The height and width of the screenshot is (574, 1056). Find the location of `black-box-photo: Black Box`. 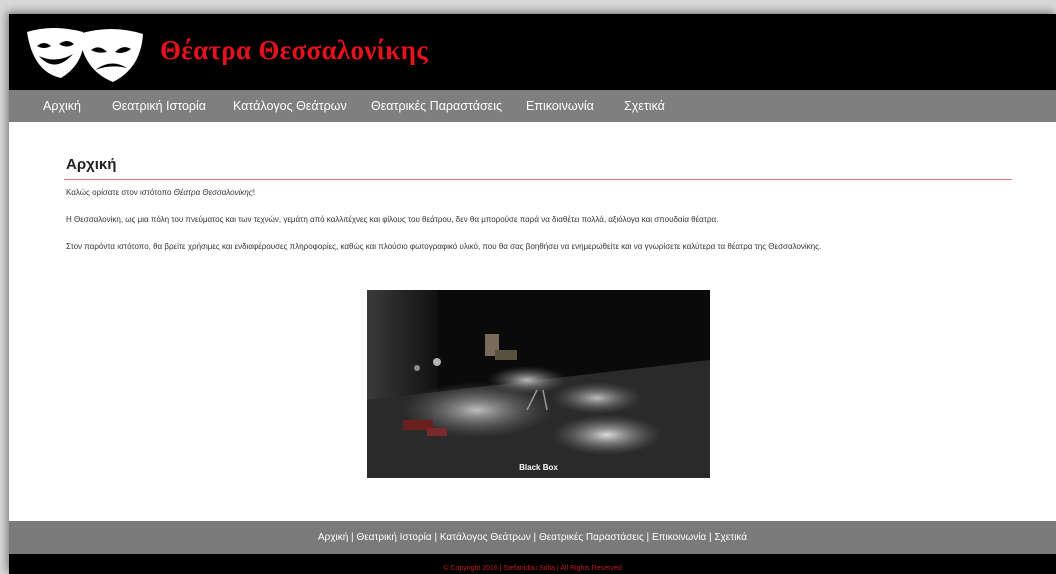

black-box-photo: Black Box is located at coordinates (538, 384).